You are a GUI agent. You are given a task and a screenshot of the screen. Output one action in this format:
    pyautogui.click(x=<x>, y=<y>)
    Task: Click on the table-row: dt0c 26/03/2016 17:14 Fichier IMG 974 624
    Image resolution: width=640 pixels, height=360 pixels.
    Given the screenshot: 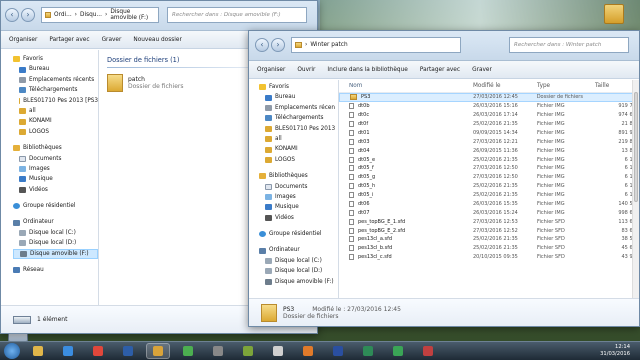 What is the action you would take?
    pyautogui.click(x=489, y=115)
    